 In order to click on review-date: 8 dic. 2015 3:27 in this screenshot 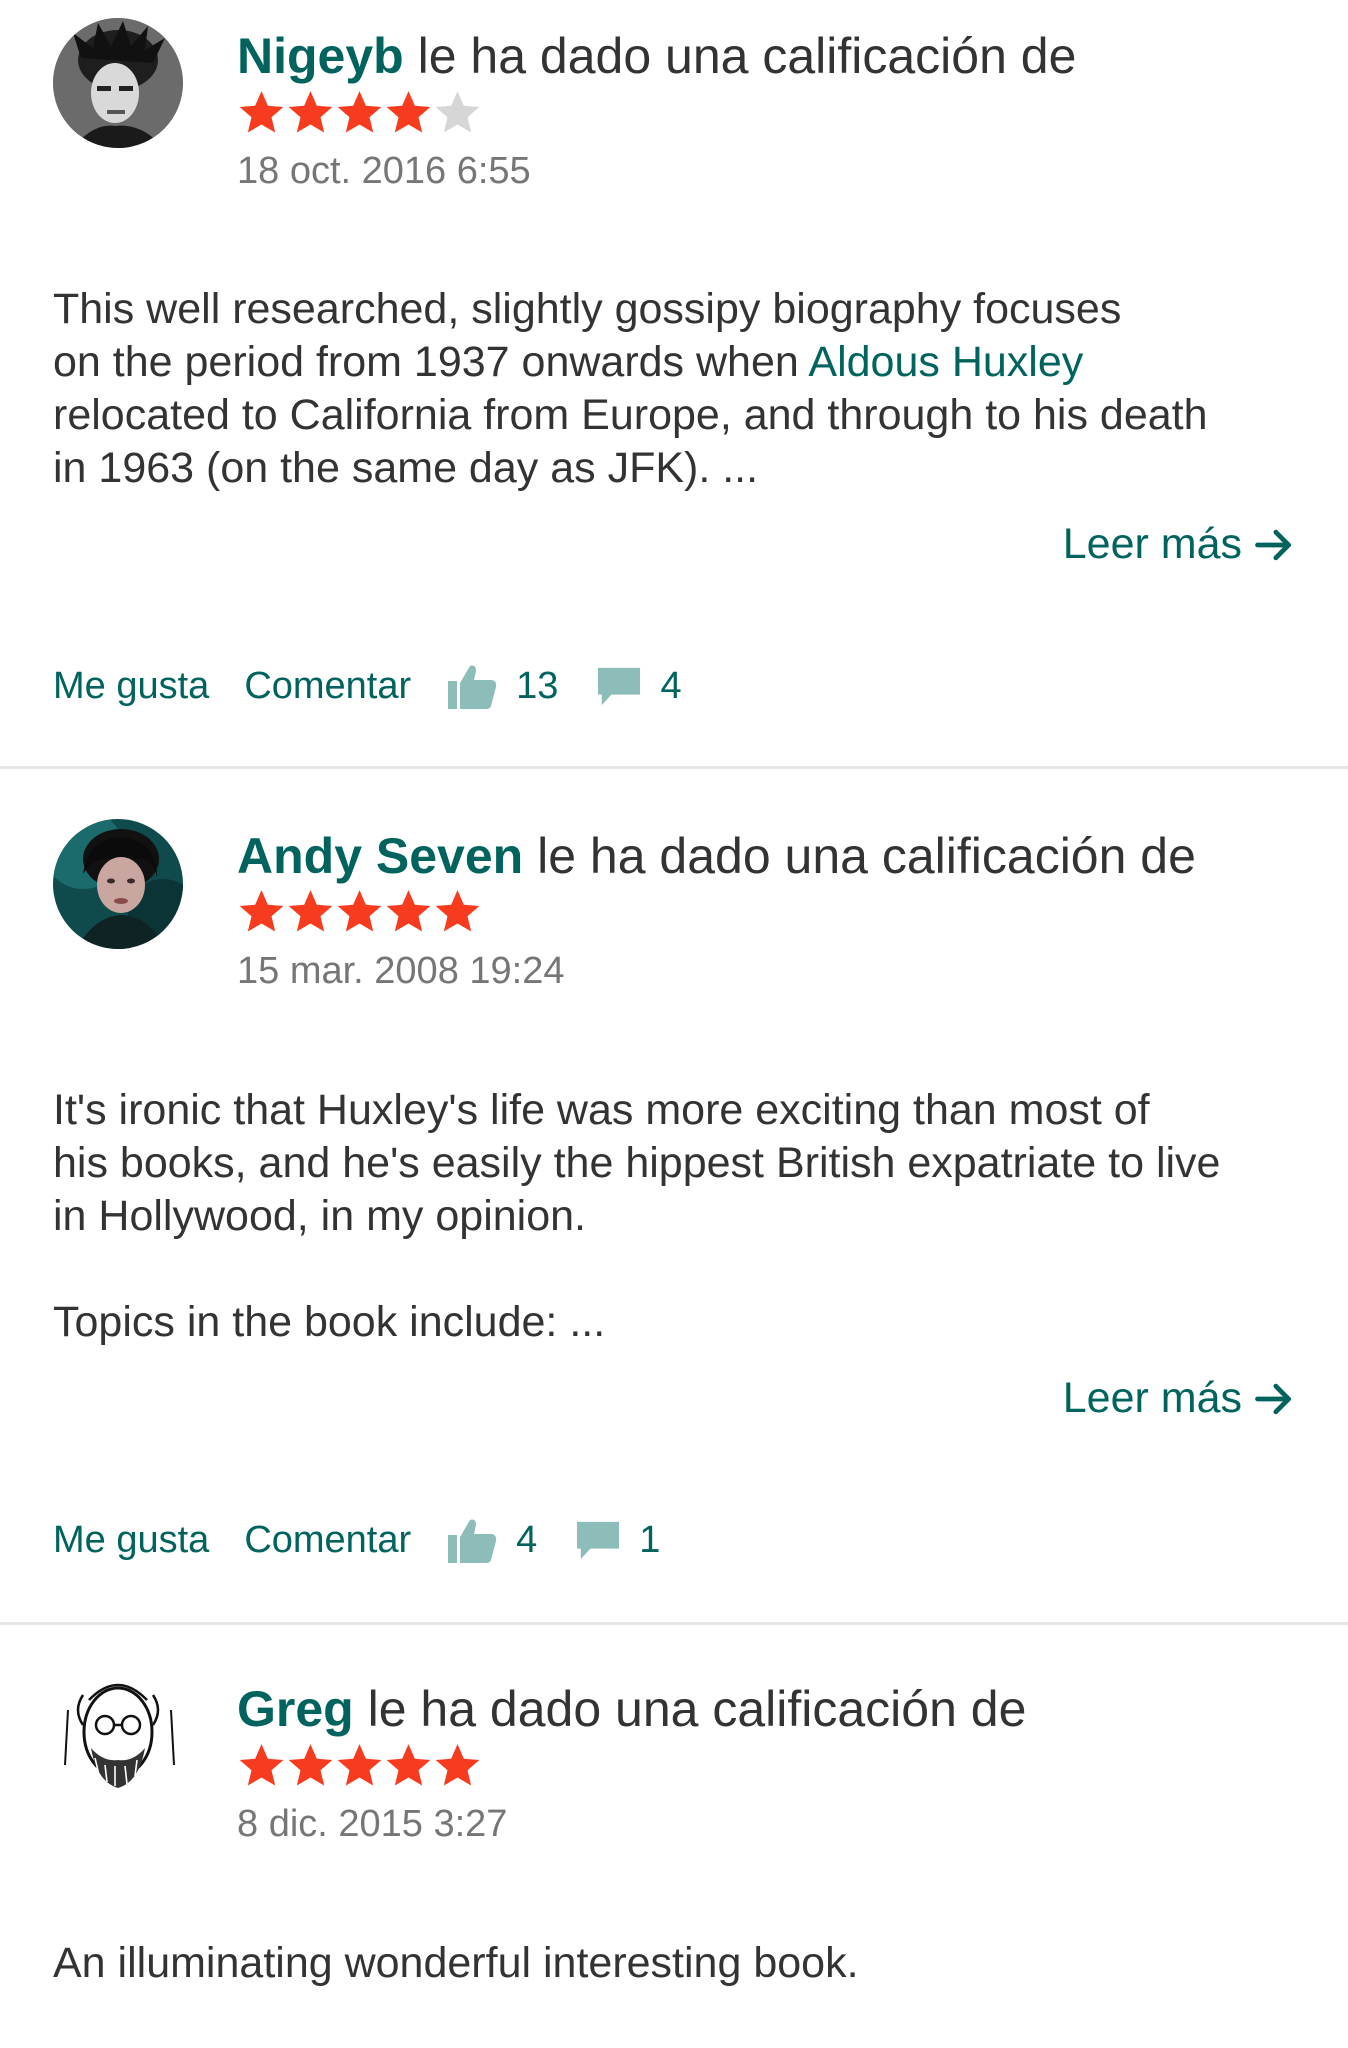, I will do `click(372, 1824)`.